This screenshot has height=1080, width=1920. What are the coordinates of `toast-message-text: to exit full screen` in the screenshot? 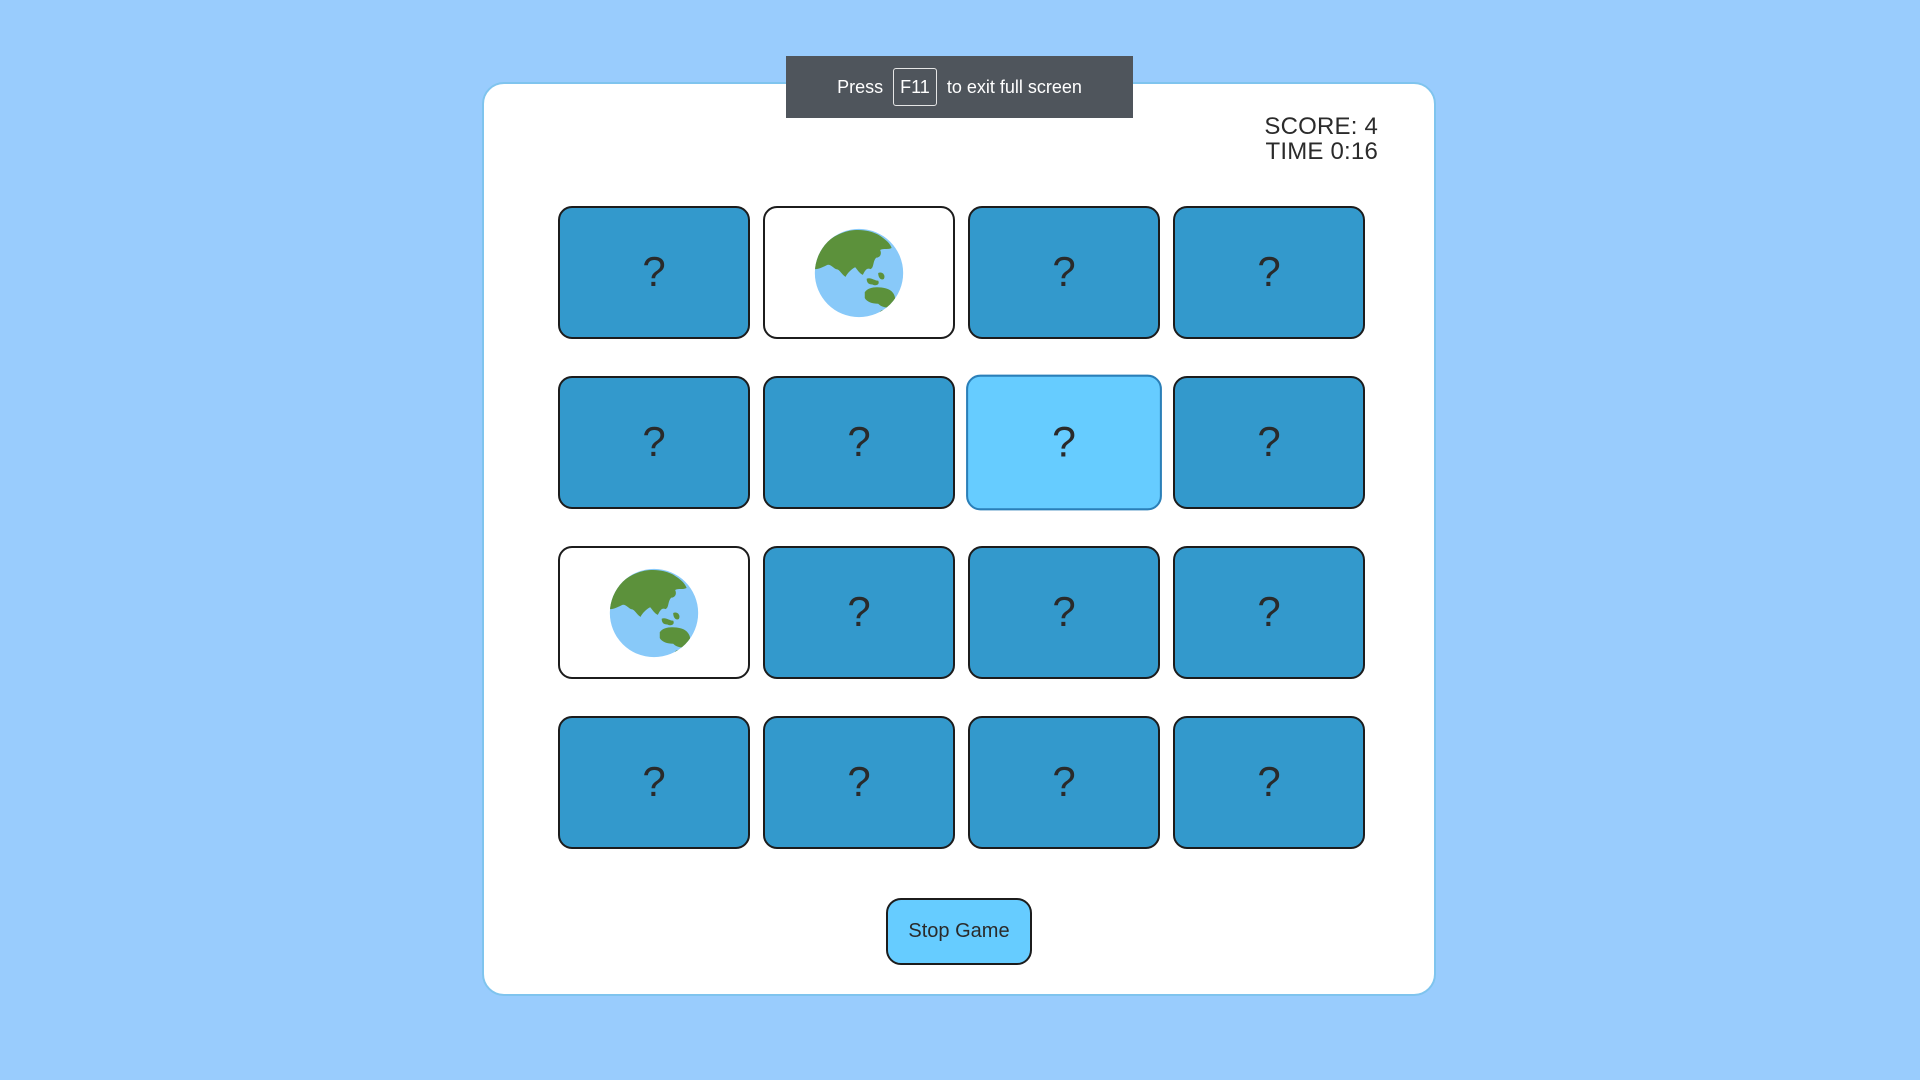 It's located at (1014, 86).